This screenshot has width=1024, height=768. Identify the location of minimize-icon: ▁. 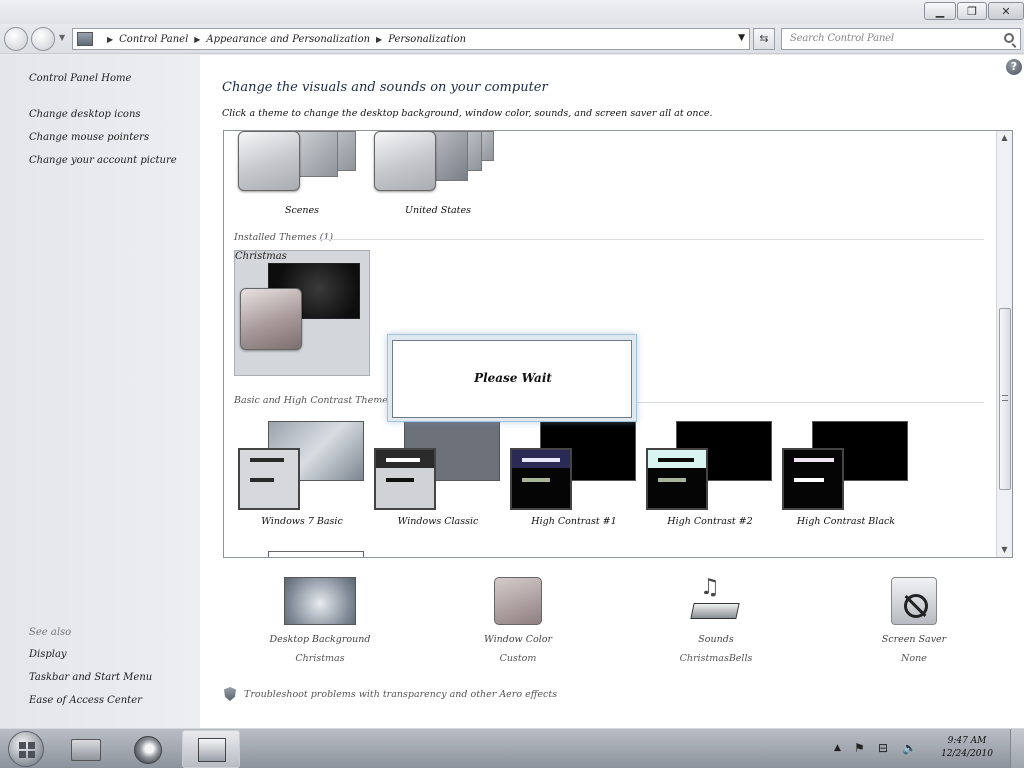
(940, 11).